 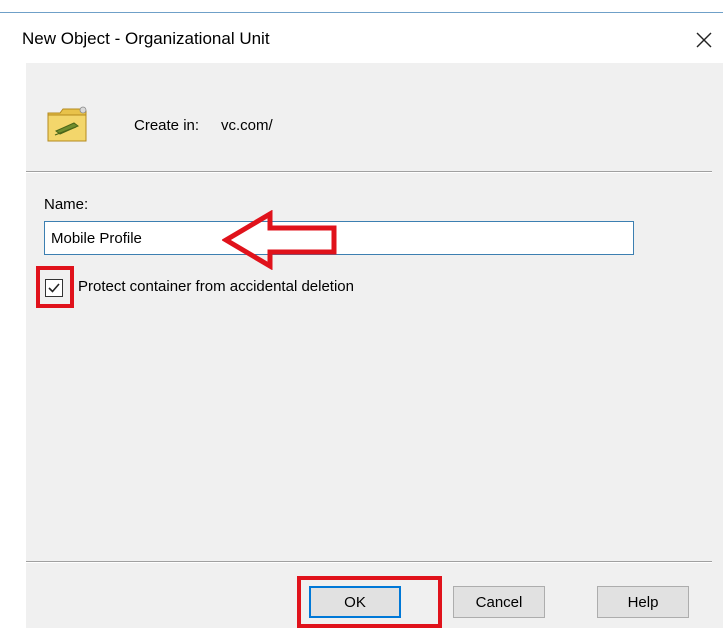 What do you see at coordinates (279, 240) in the screenshot?
I see `red-arrow-annotation` at bounding box center [279, 240].